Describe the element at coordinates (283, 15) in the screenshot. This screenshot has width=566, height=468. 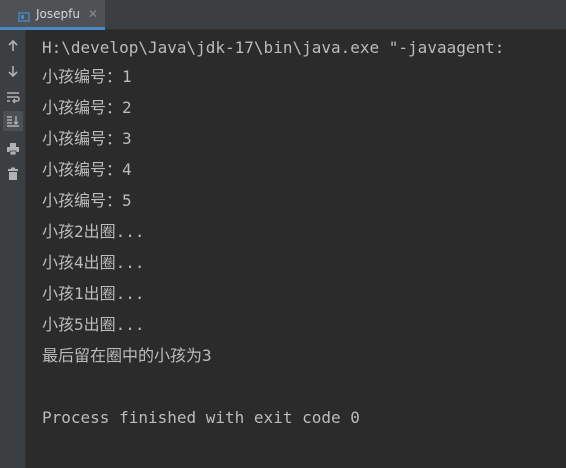
I see `run-tab-bar: Josepfu ✕` at that location.